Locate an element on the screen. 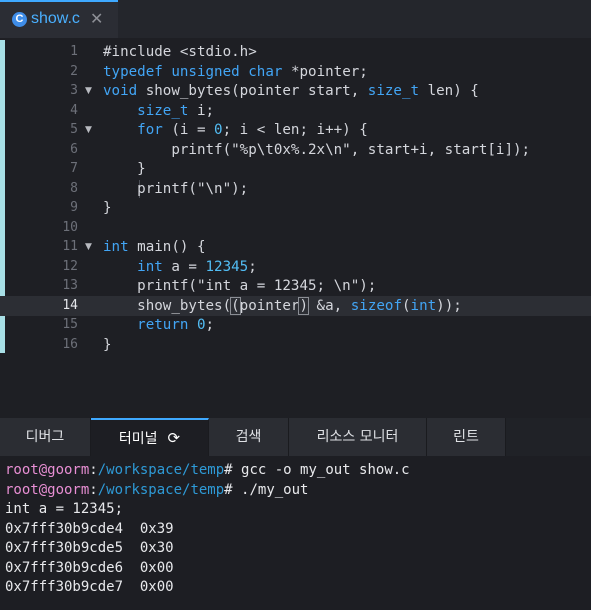  code-line: 9} is located at coordinates (295, 208).